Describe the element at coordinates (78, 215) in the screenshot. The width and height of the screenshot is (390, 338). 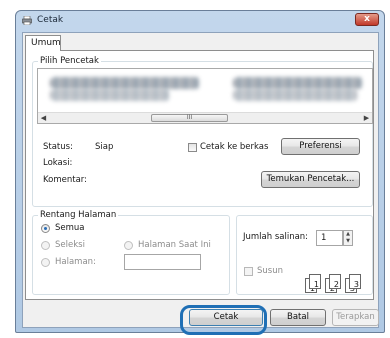
I see `page-range-title: Rentang Halaman` at that location.